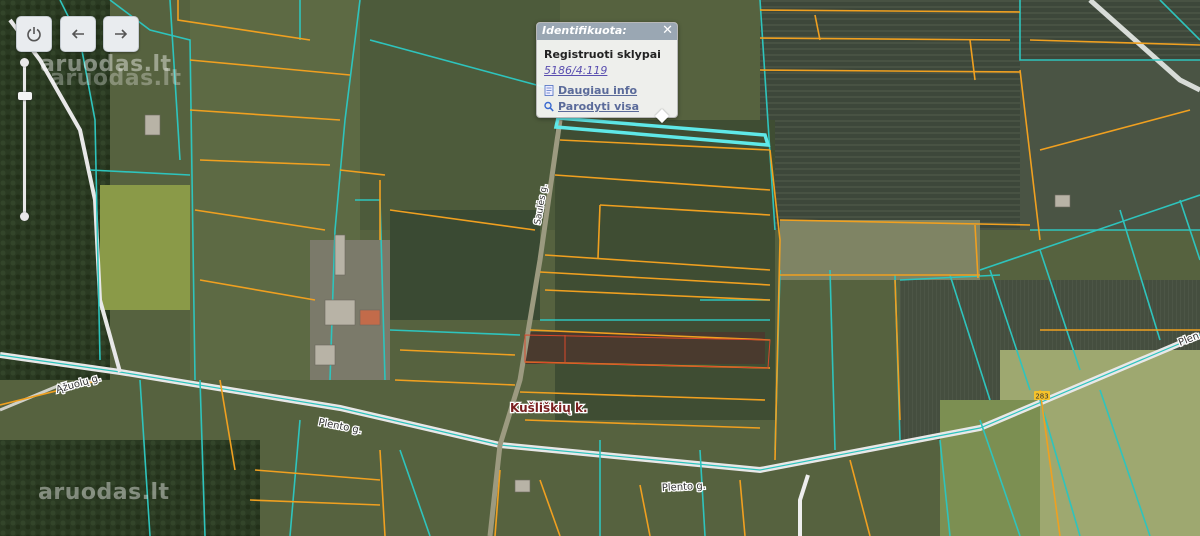 The height and width of the screenshot is (536, 1200). What do you see at coordinates (645, 348) in the screenshot?
I see `hatched-parcel` at bounding box center [645, 348].